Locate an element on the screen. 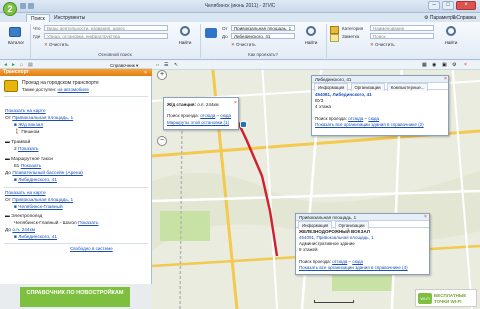 The width and height of the screenshot is (480, 309). stop-routes-link: Маршруты этой остановки (1) is located at coordinates (198, 123).